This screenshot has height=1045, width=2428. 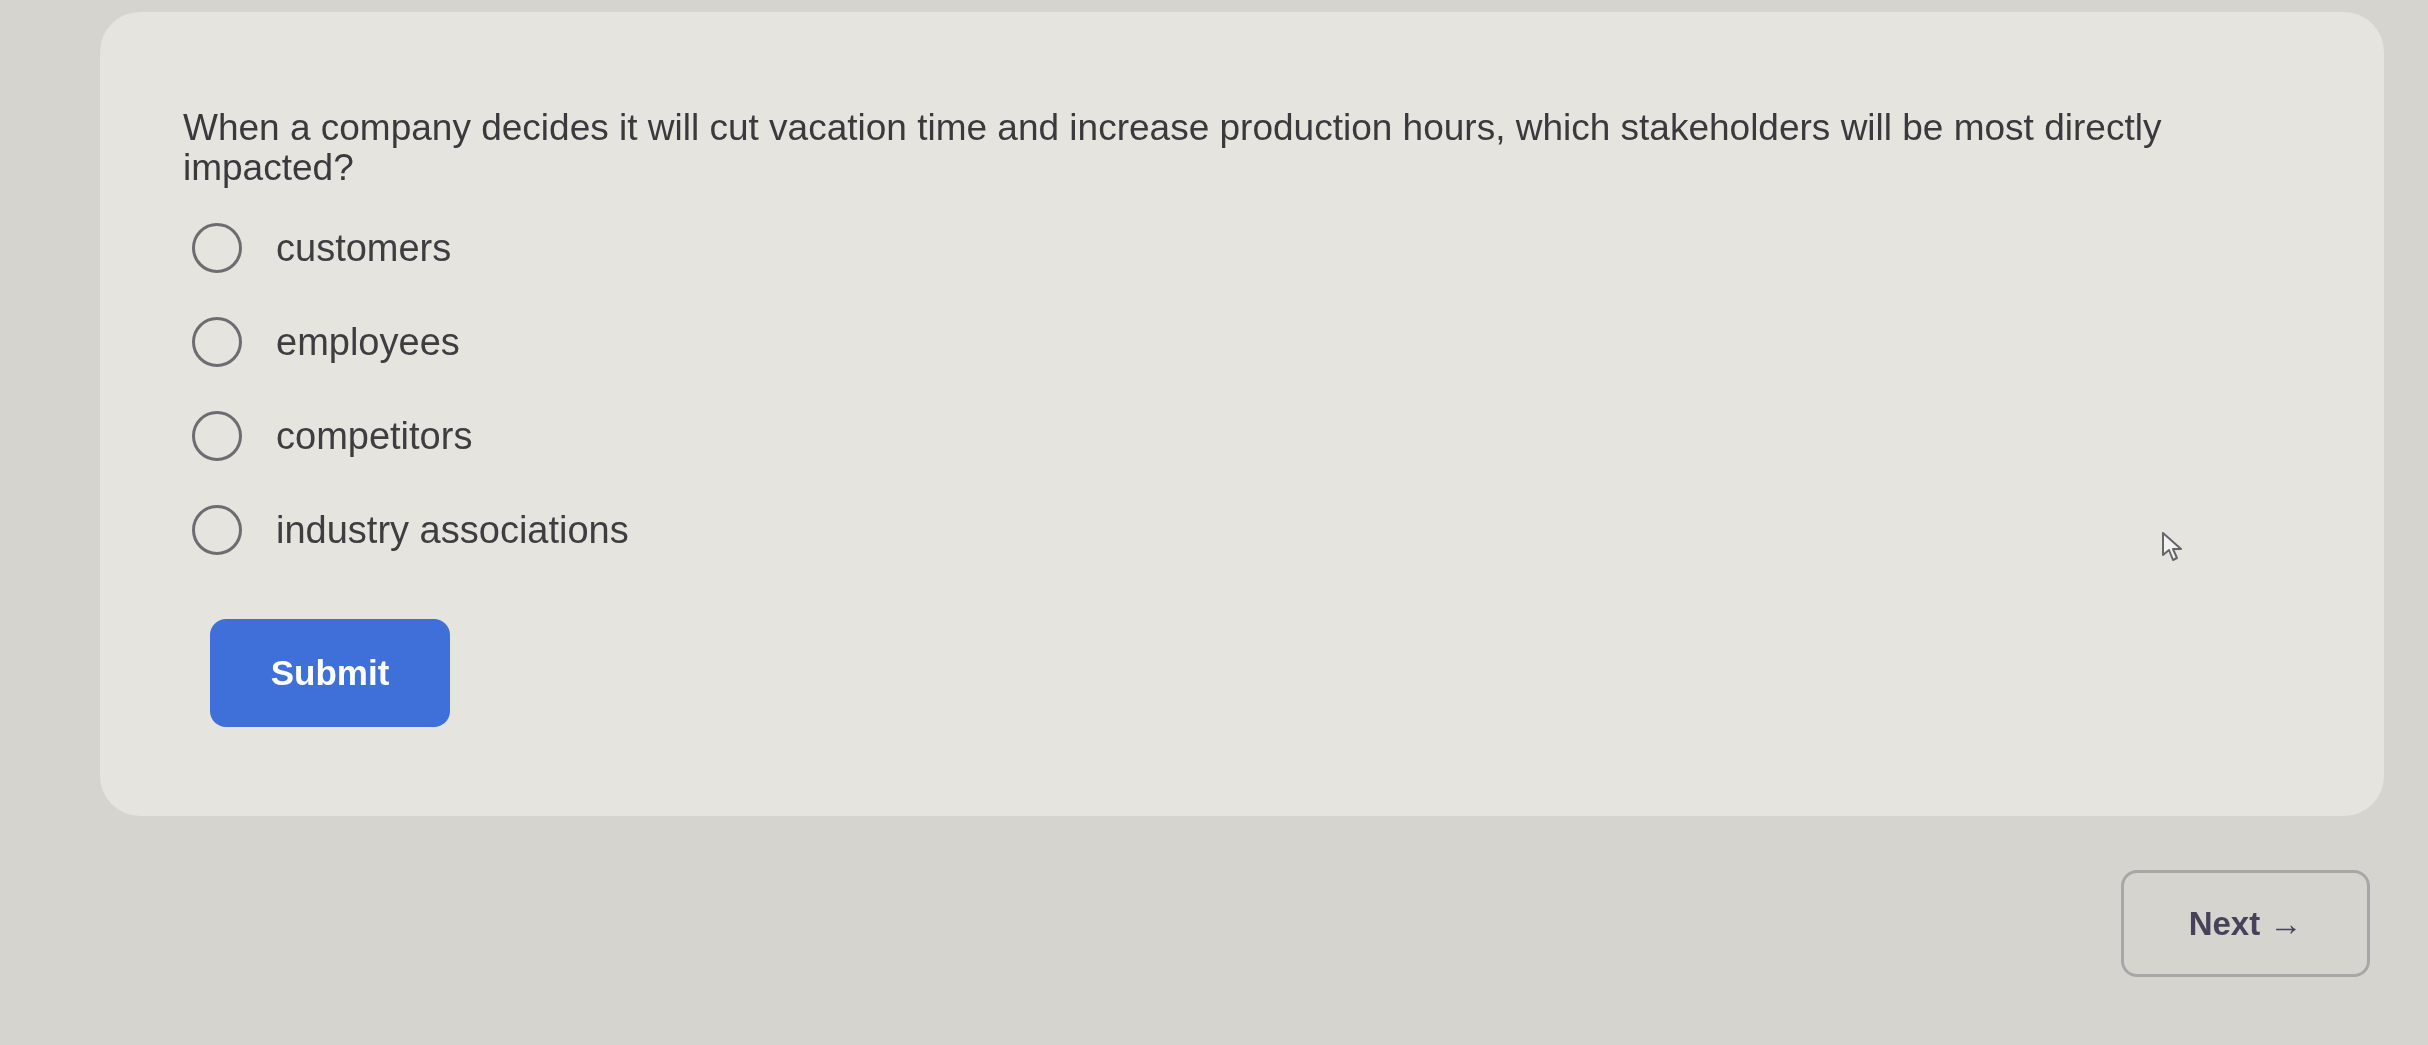 I want to click on option-label: industry associations, so click(x=452, y=530).